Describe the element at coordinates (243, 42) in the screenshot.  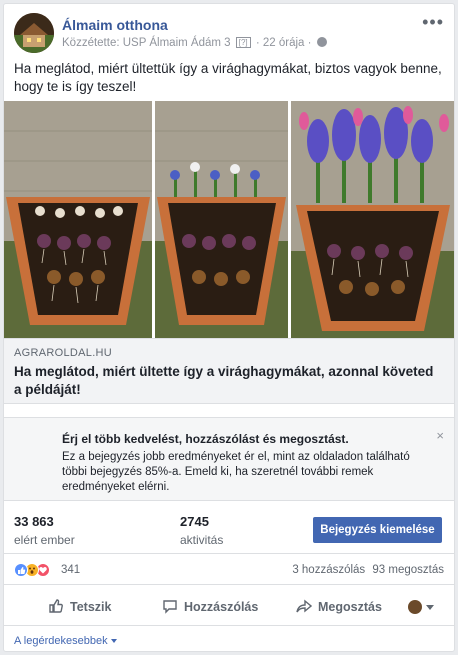
I see `help-badge: [?]` at that location.